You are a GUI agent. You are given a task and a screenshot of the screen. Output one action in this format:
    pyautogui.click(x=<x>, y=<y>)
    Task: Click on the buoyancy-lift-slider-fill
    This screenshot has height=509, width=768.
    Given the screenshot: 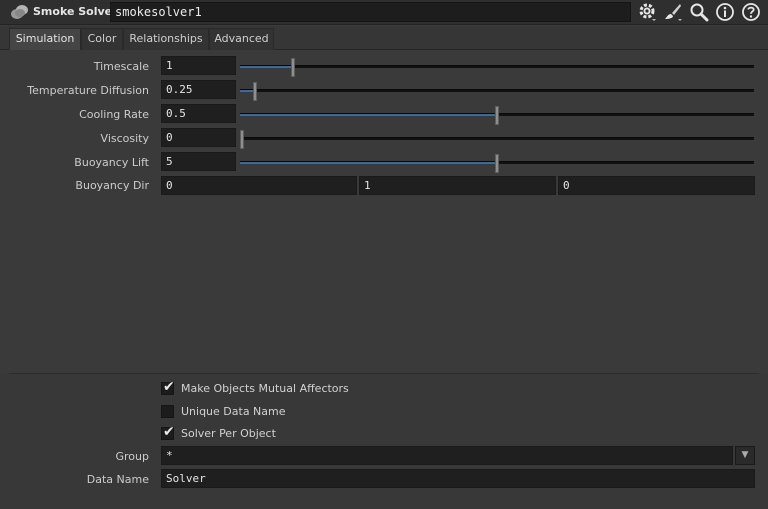 What is the action you would take?
    pyautogui.click(x=367, y=163)
    